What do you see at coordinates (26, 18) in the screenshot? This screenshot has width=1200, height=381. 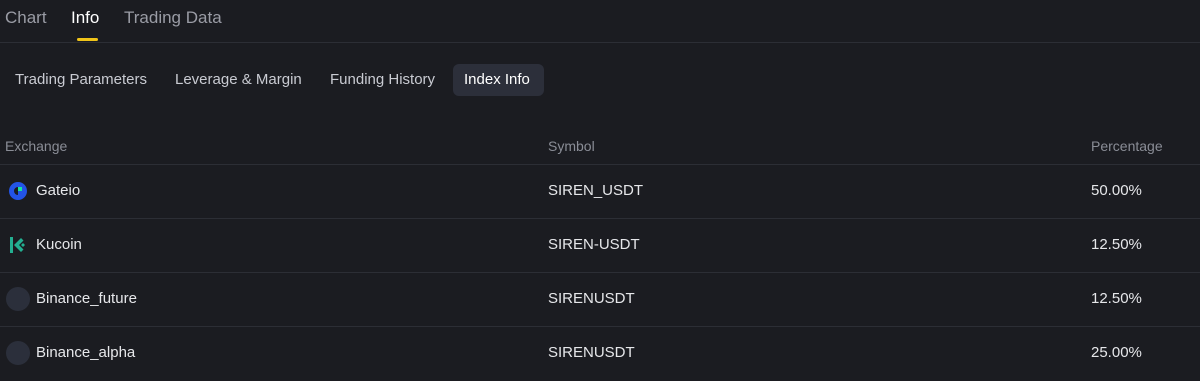 I see `tab-chart: Chart` at bounding box center [26, 18].